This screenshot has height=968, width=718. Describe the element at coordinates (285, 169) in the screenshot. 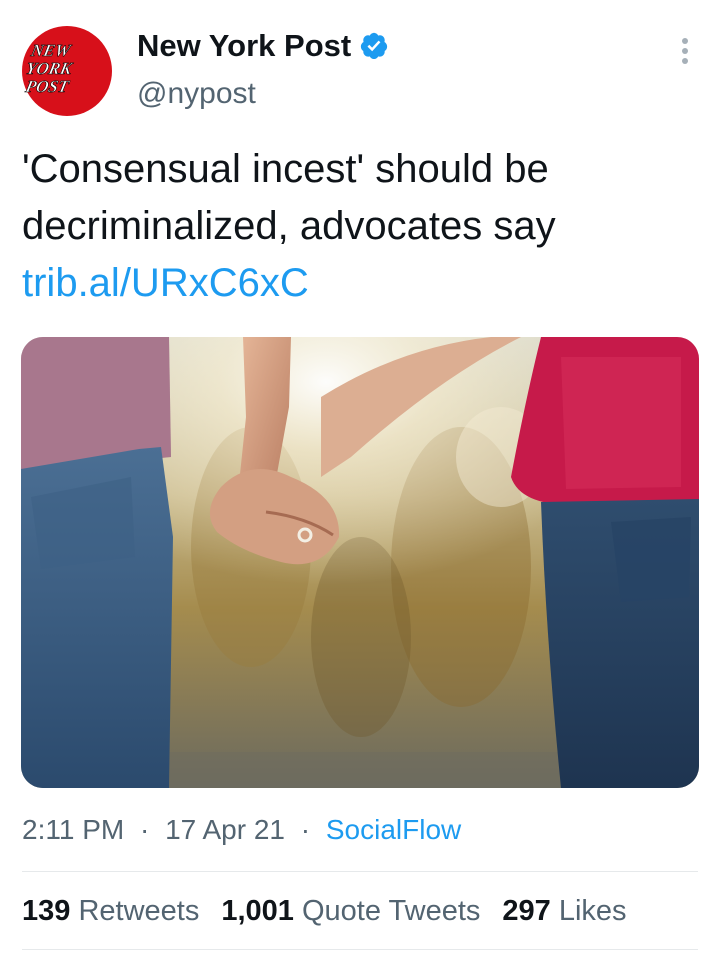

I see `tweet-text-line: 'Consensual incest' should be` at that location.